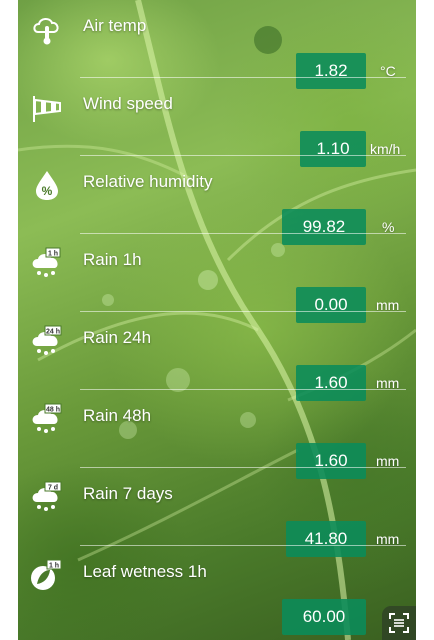 The width and height of the screenshot is (434, 640). I want to click on sensor-label: Rain 24h, so click(117, 337).